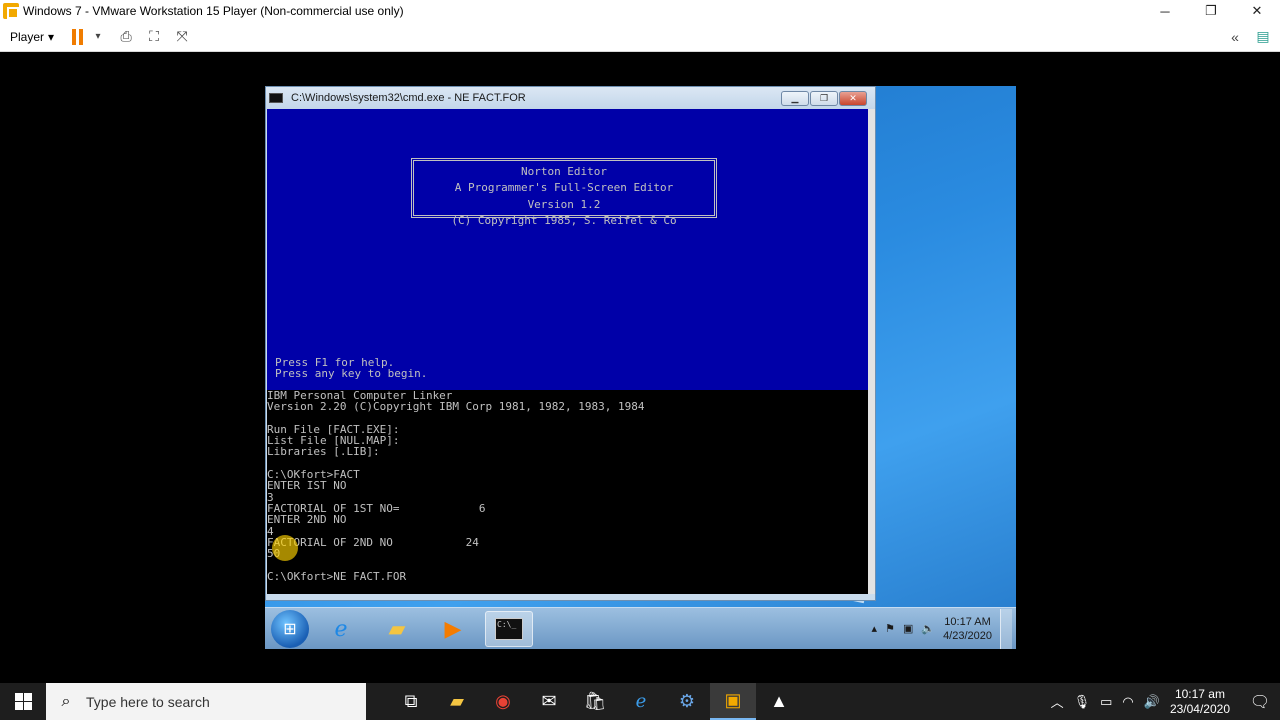  I want to click on cmd-scrollbar, so click(871, 351).